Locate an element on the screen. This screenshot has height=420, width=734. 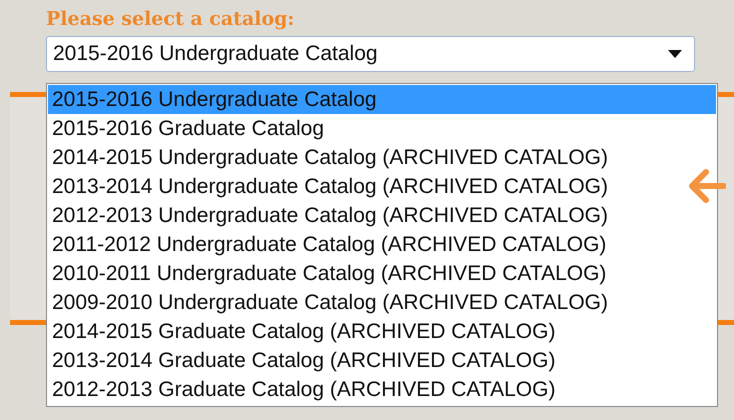
arrow-icon is located at coordinates (707, 186).